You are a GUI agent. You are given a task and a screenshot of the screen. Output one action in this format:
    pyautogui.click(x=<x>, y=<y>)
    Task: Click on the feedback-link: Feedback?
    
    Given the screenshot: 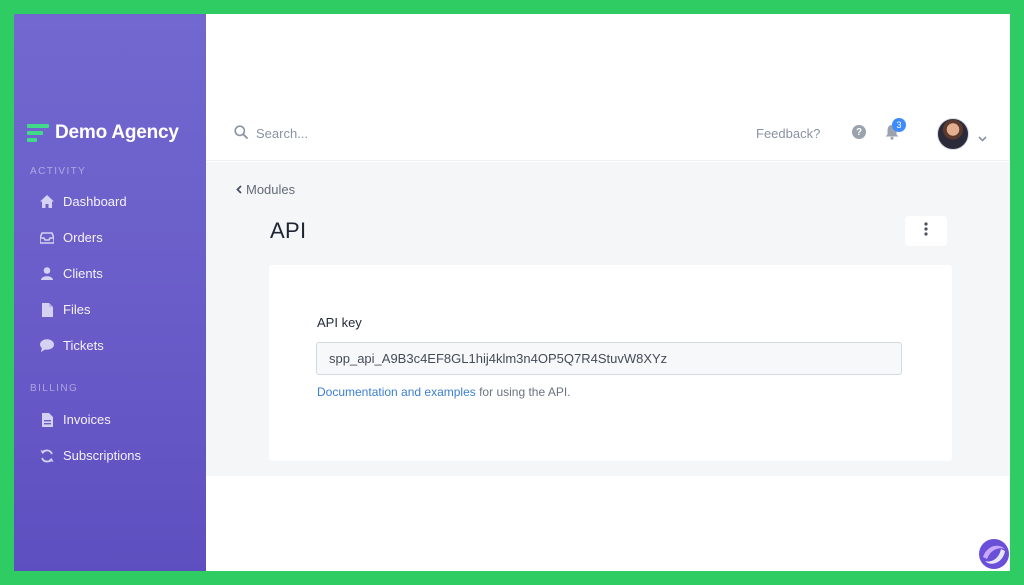 What is the action you would take?
    pyautogui.click(x=788, y=133)
    